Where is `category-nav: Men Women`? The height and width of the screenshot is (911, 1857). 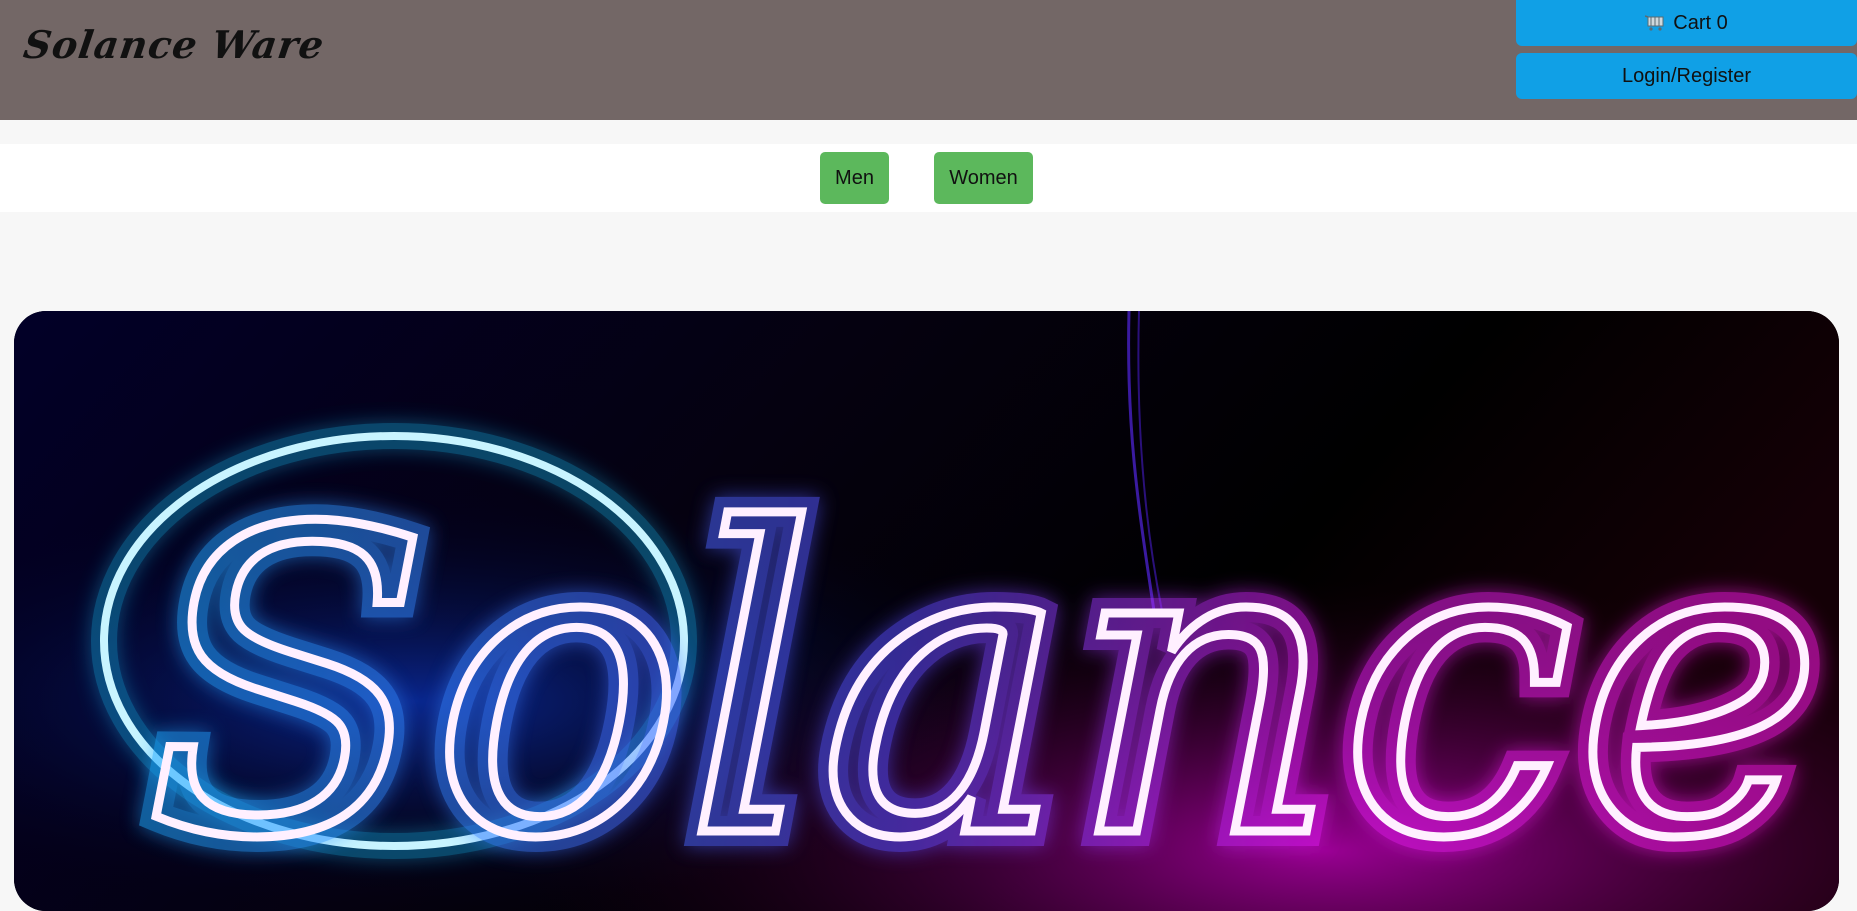 category-nav: Men Women is located at coordinates (928, 178).